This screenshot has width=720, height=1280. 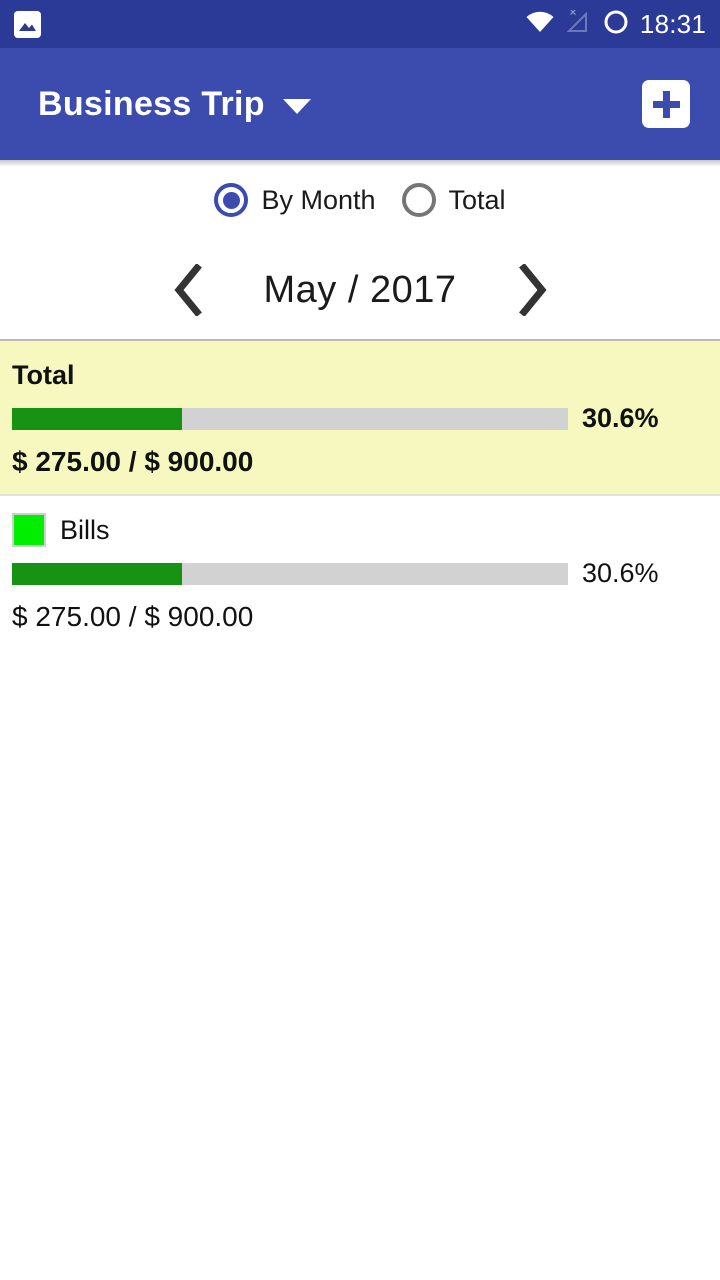 I want to click on budget-category-progress-track, so click(x=290, y=573).